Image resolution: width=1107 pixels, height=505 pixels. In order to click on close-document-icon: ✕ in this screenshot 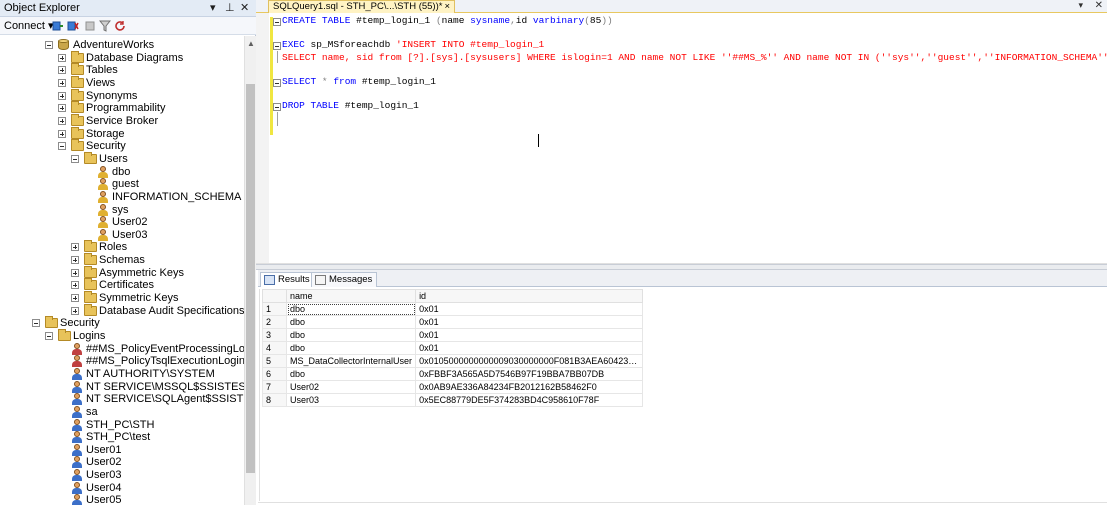, I will do `click(1099, 5)`.